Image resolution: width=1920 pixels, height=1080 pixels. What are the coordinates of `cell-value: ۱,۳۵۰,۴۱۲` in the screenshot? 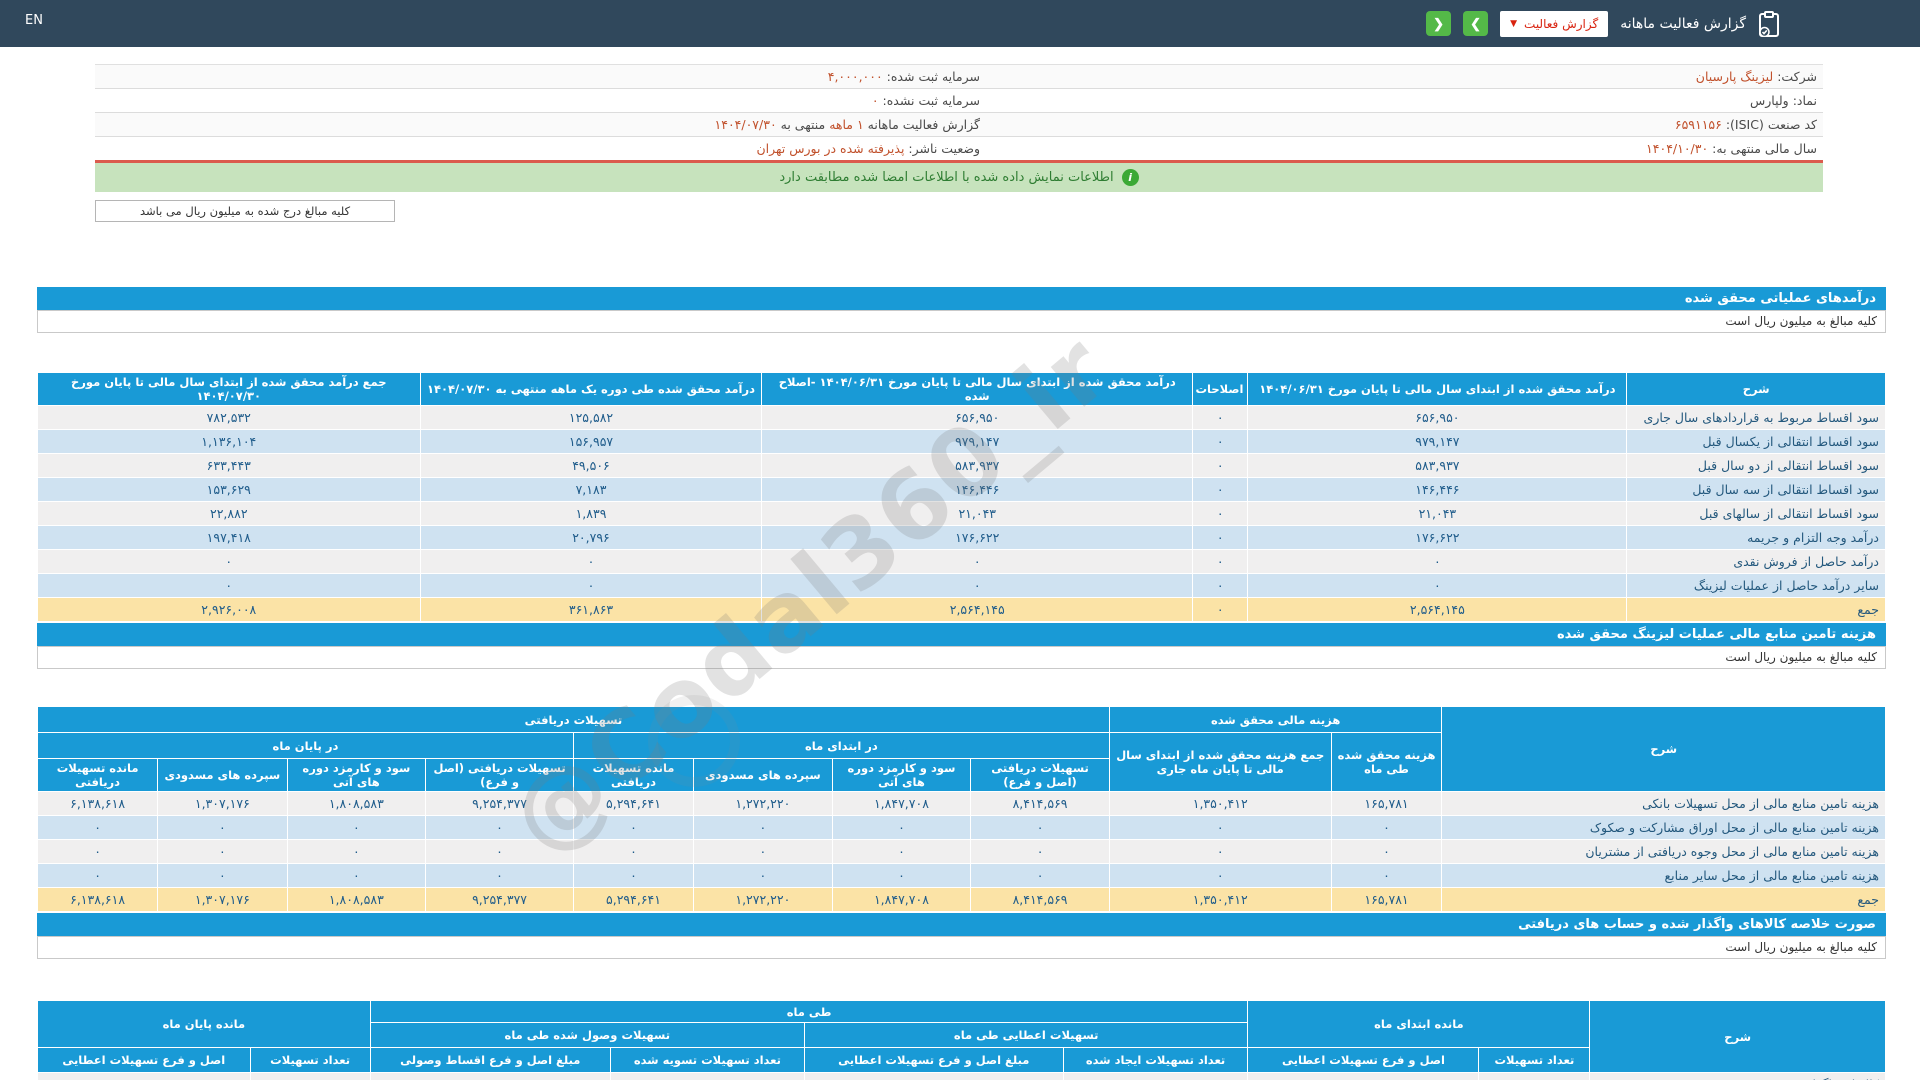 It's located at (1220, 899).